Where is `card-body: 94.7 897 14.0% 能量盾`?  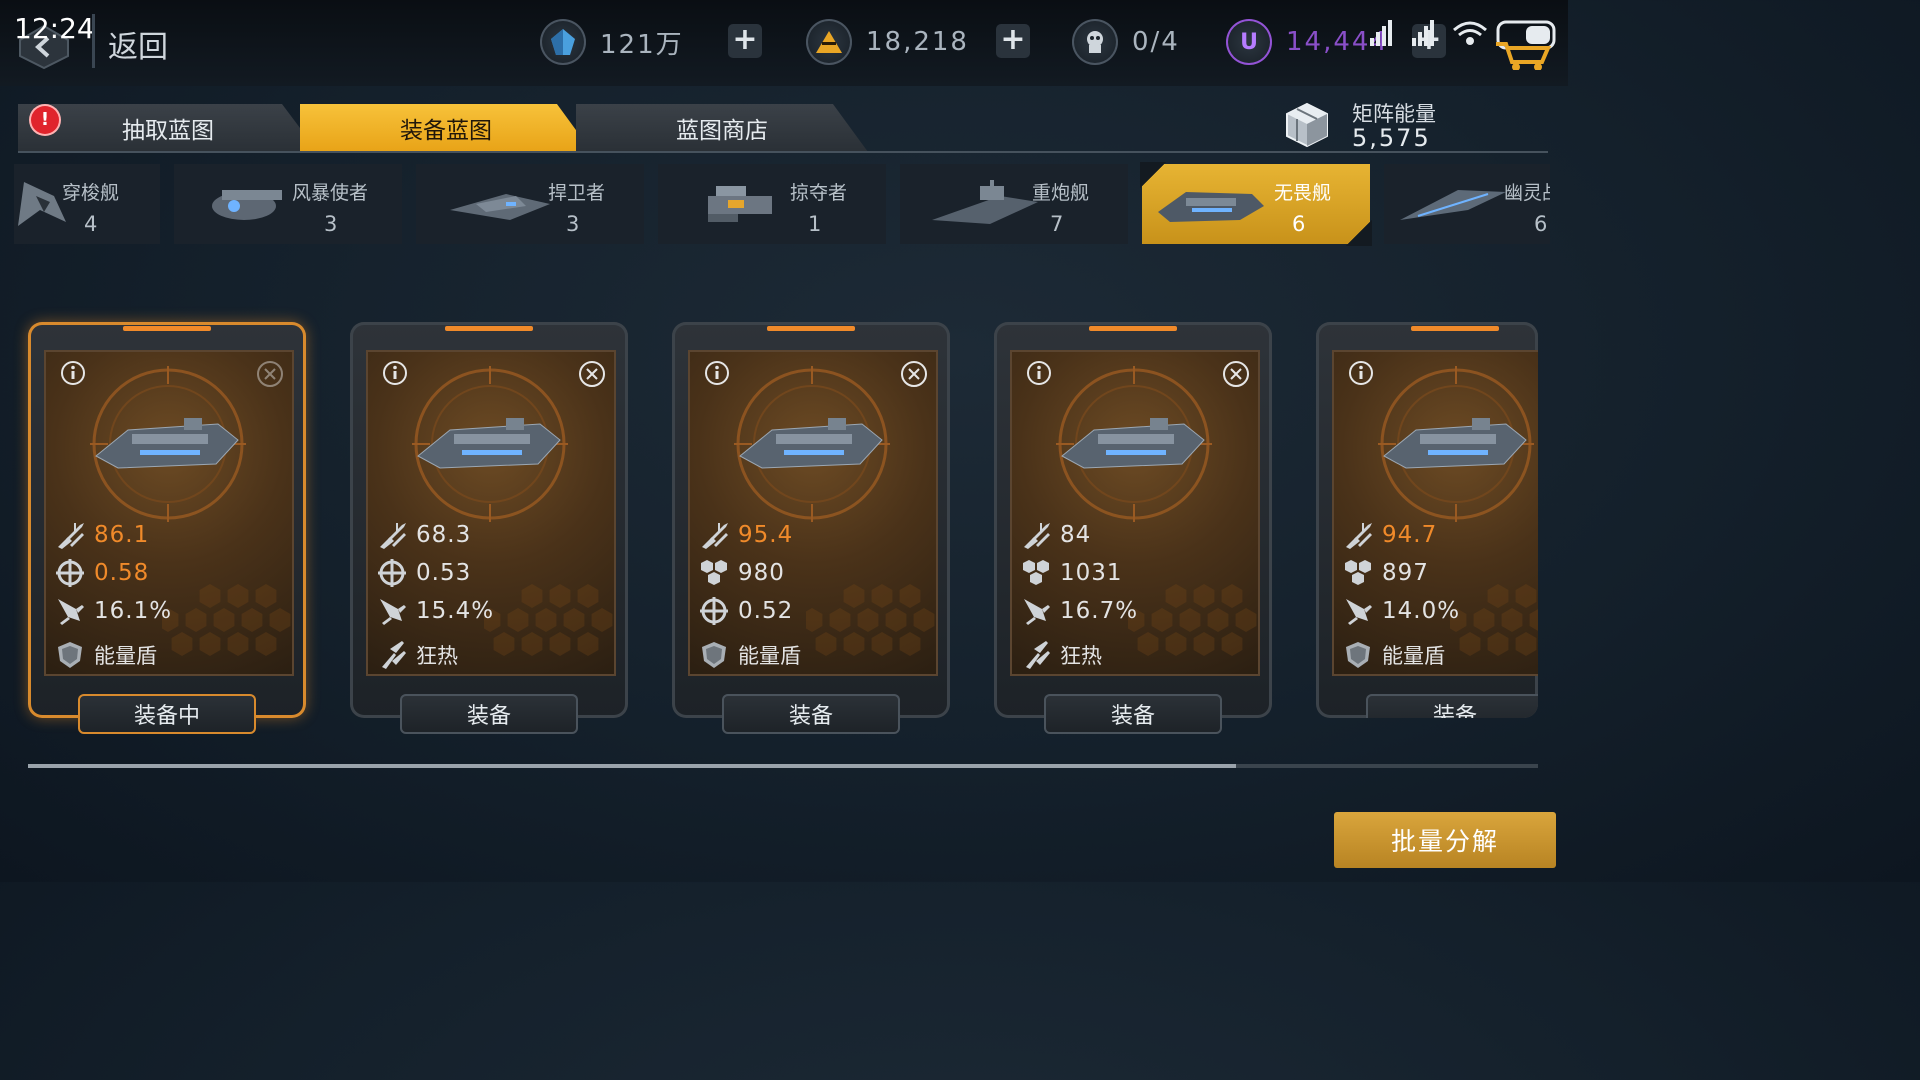
card-body: 94.7 897 14.0% 能量盾 is located at coordinates (1435, 513).